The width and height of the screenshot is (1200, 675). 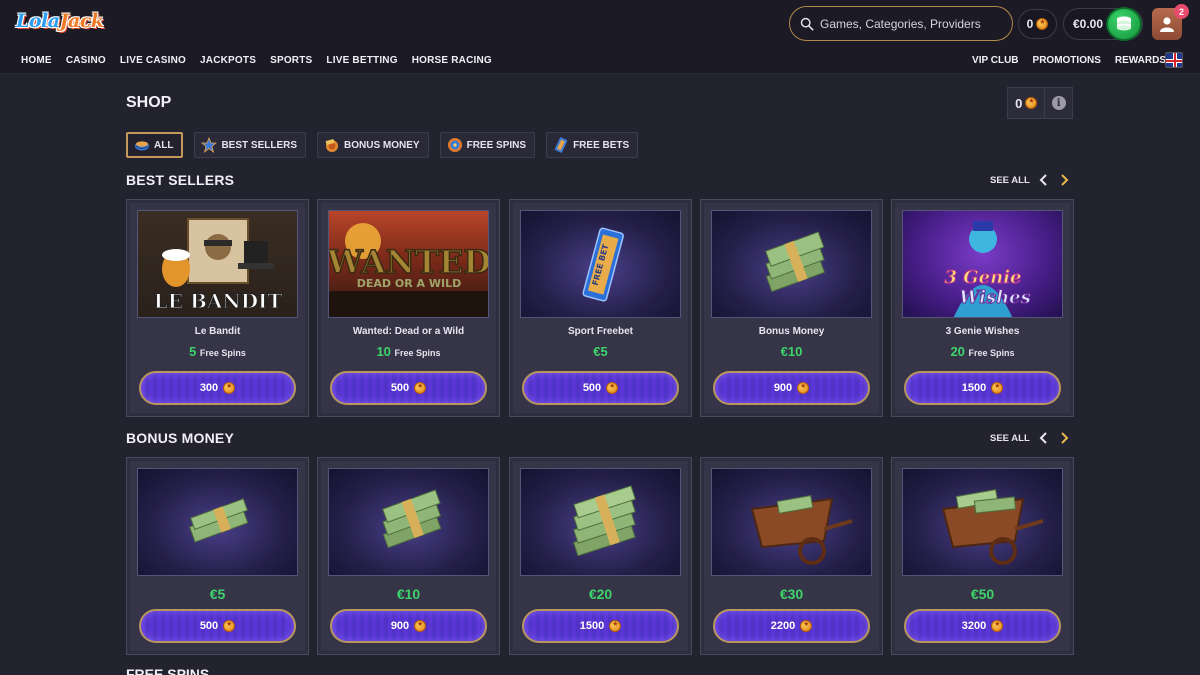 I want to click on info-icon: i, so click(x=1058, y=103).